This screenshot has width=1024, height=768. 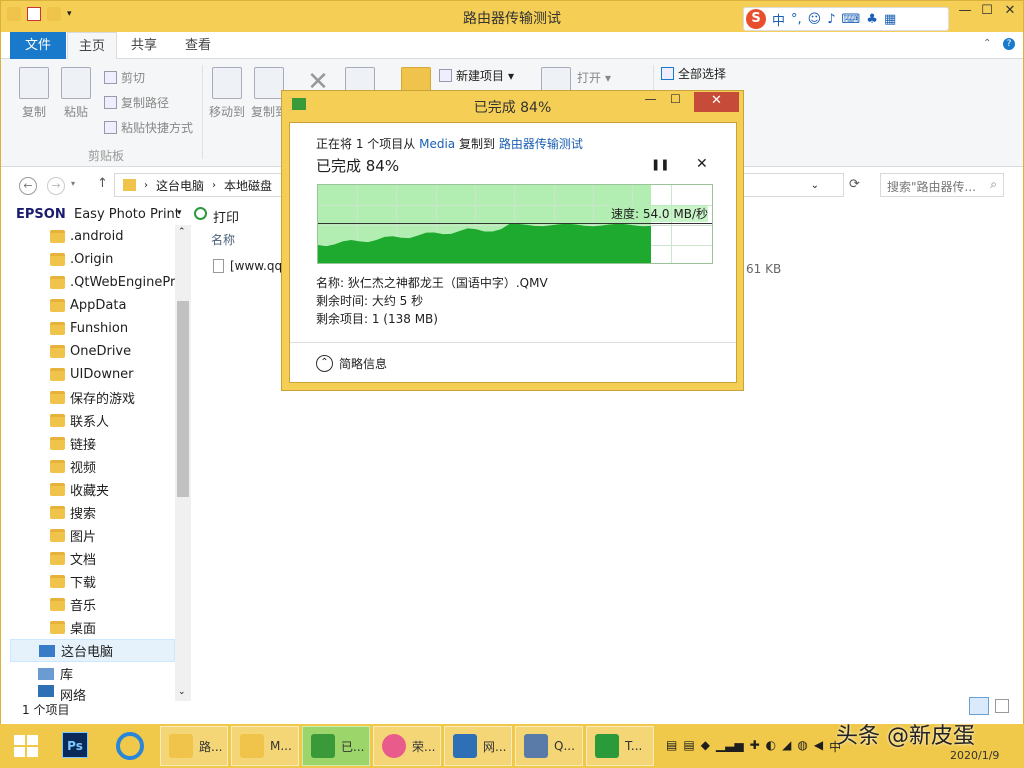 What do you see at coordinates (73, 581) in the screenshot?
I see `sidebar-item: 下载` at bounding box center [73, 581].